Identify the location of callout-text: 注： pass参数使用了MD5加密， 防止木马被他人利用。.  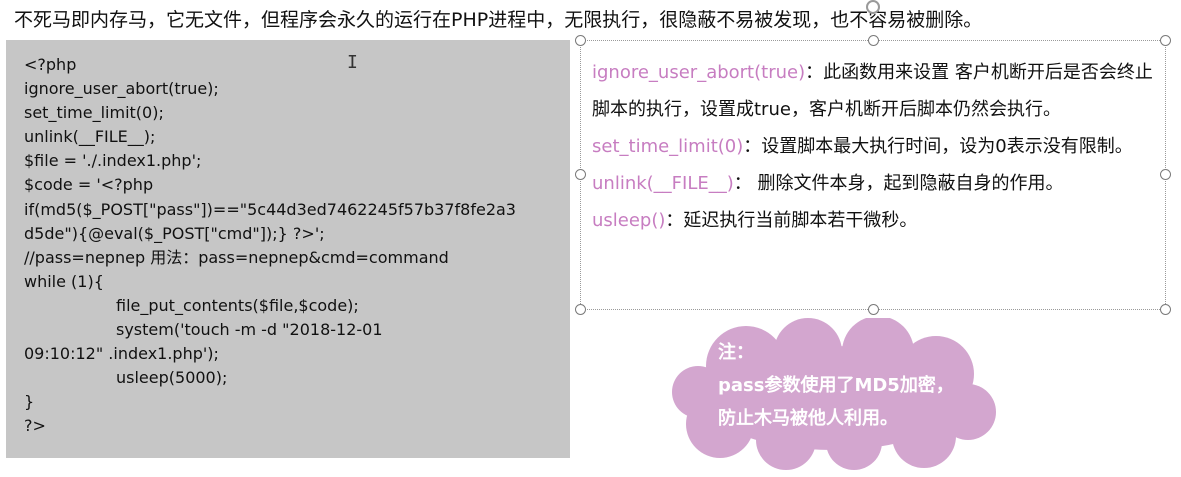
(858, 385).